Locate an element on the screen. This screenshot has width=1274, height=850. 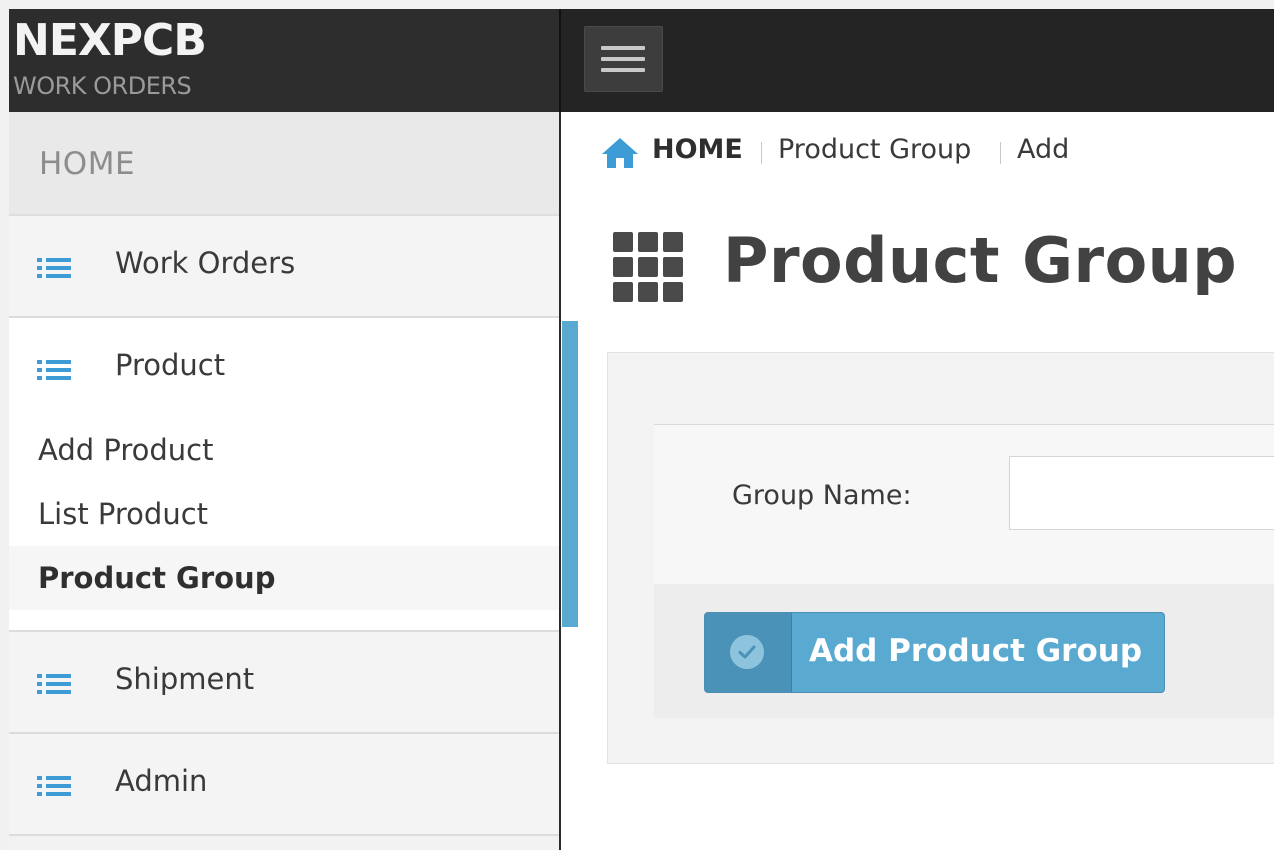
breadcrumb: HOME Product Group Add is located at coordinates (927, 152).